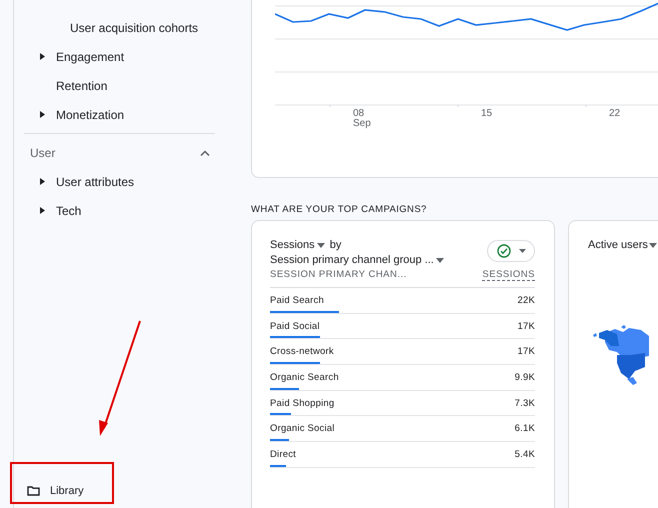 The image size is (658, 508). Describe the element at coordinates (302, 428) in the screenshot. I see `table-cell: Organic Social` at that location.